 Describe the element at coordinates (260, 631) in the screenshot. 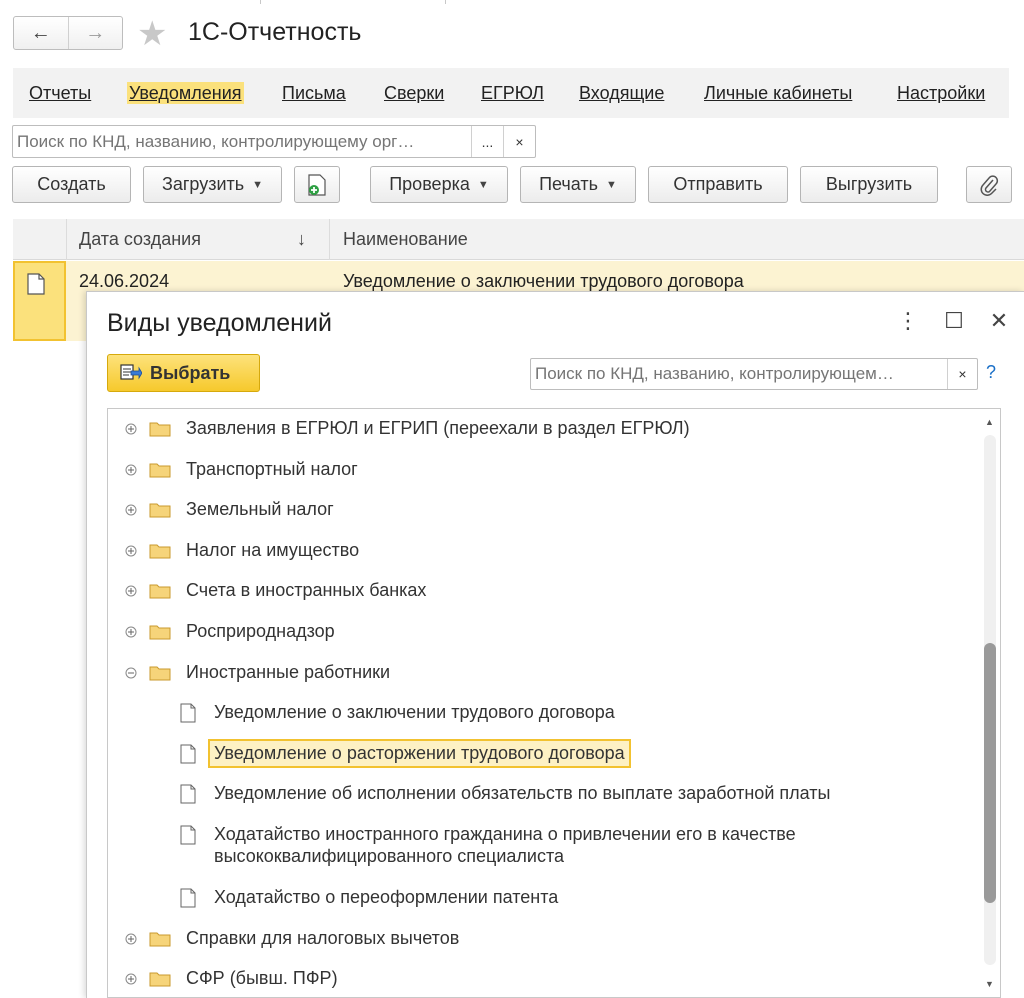

I see `tree-group-label: Росприроднадзор` at that location.